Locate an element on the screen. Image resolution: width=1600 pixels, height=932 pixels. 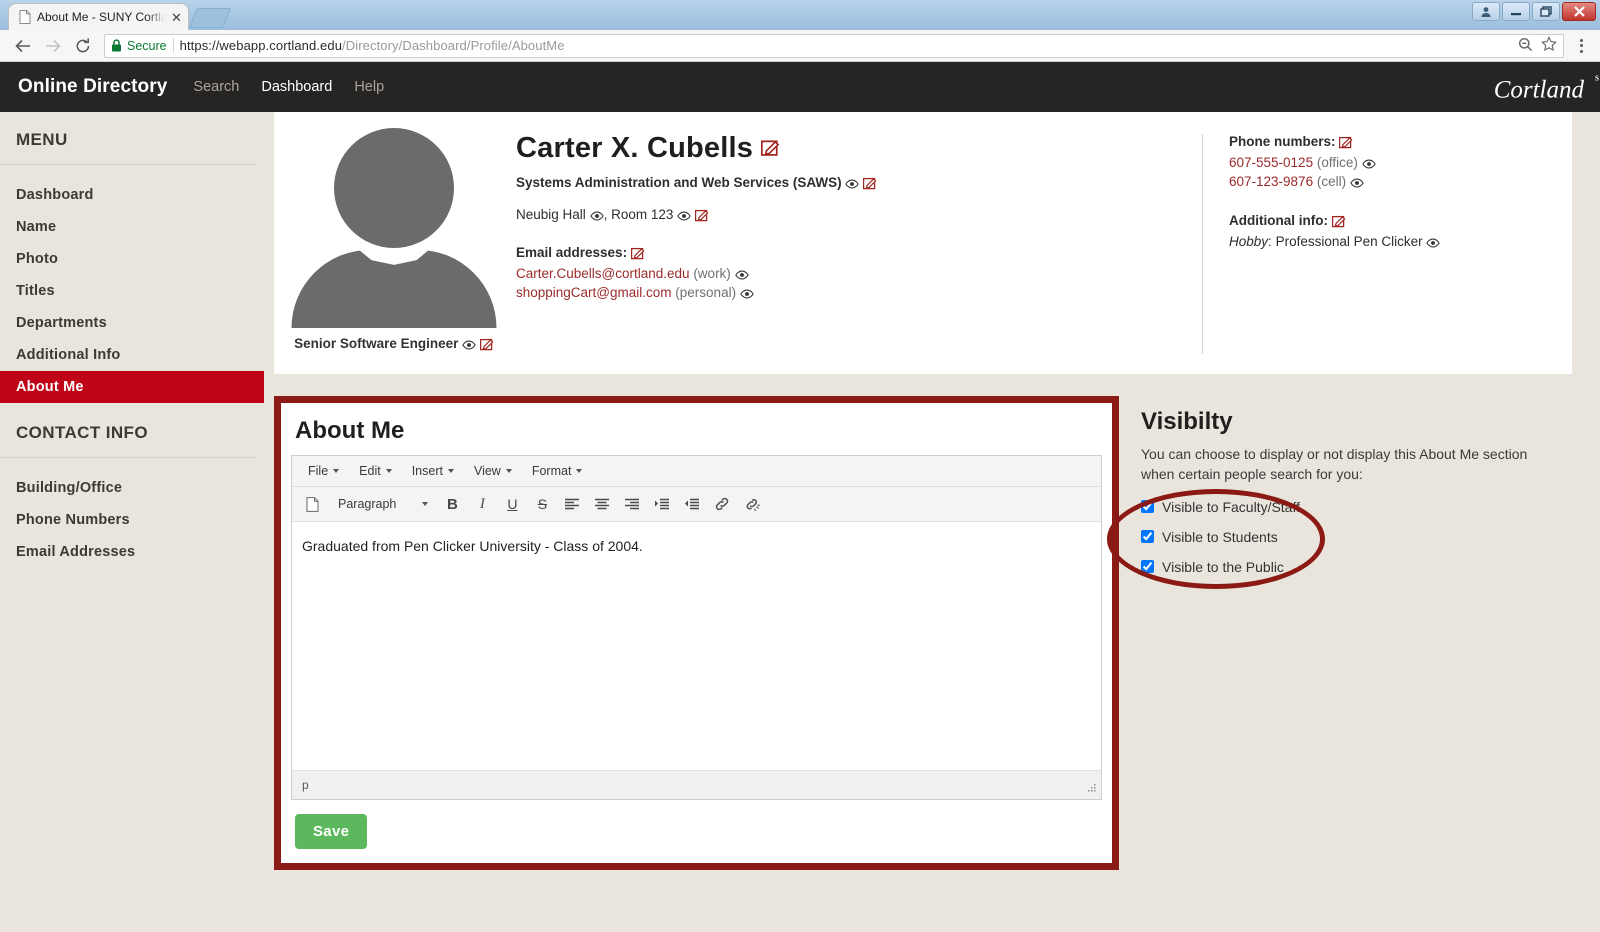
save-button: Save is located at coordinates (331, 831).